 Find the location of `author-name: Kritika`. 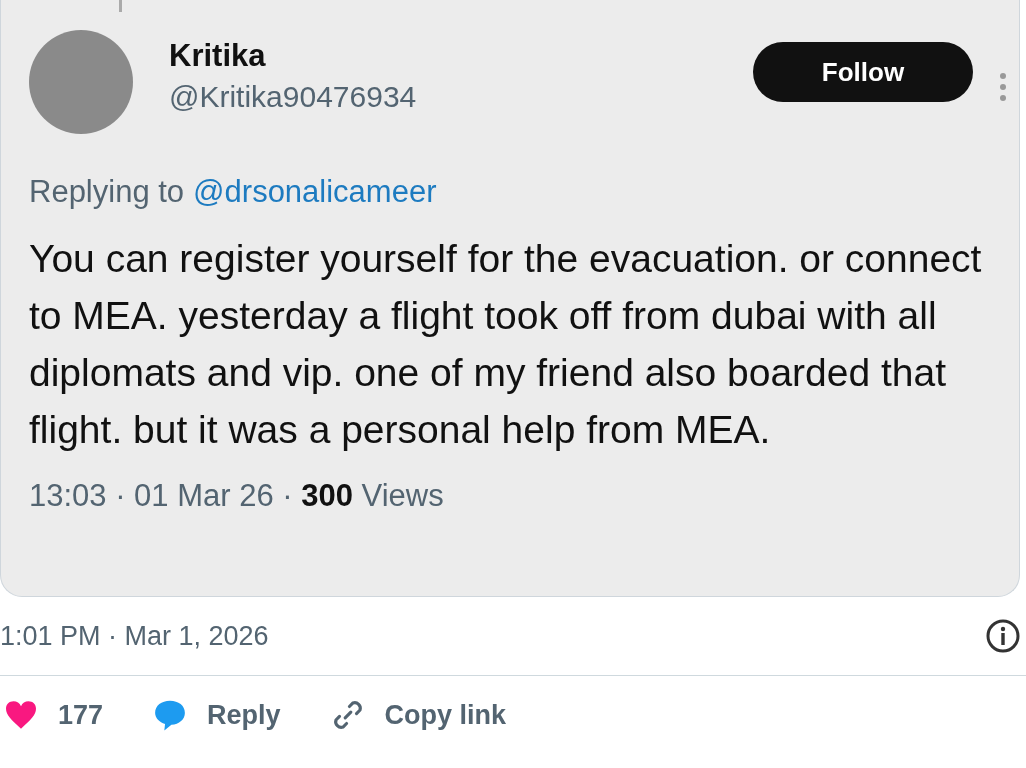

author-name: Kritika is located at coordinates (218, 56).